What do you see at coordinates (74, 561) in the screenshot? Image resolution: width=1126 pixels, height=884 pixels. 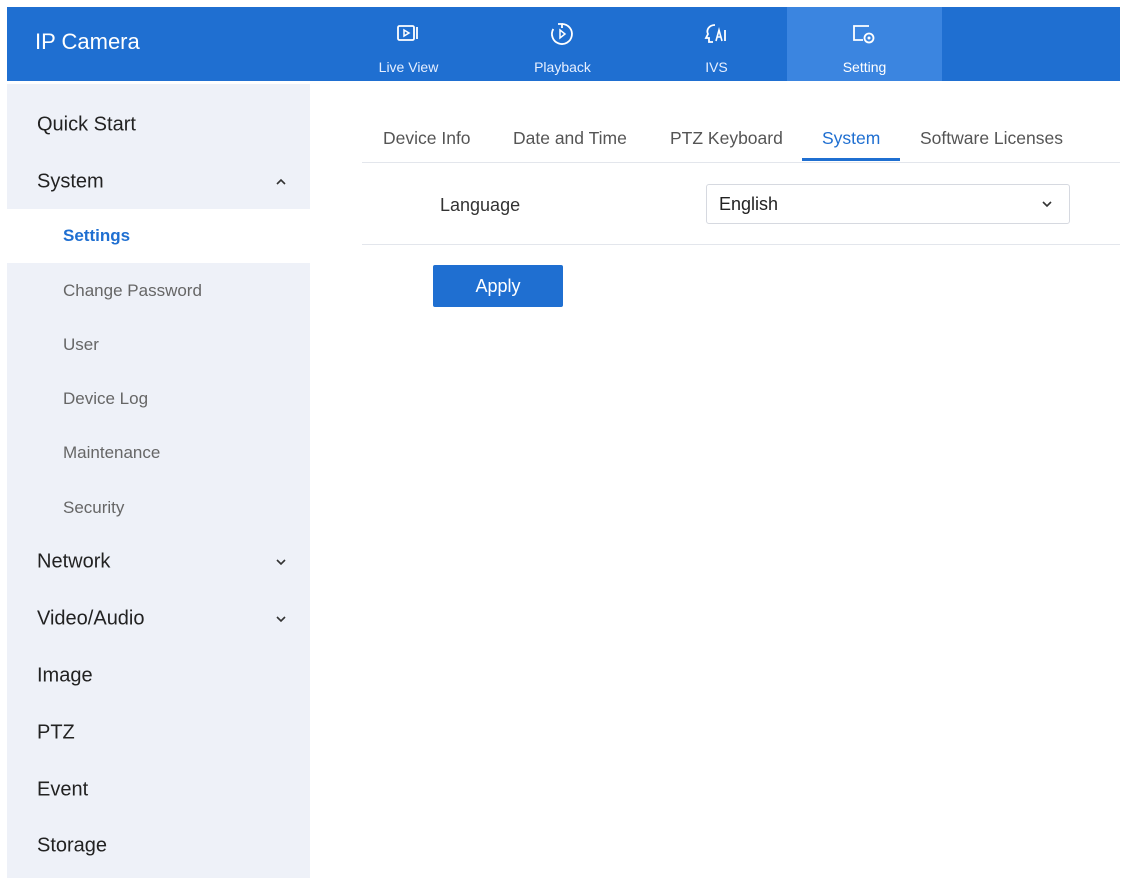 I see `sidebar-item-label: Network` at bounding box center [74, 561].